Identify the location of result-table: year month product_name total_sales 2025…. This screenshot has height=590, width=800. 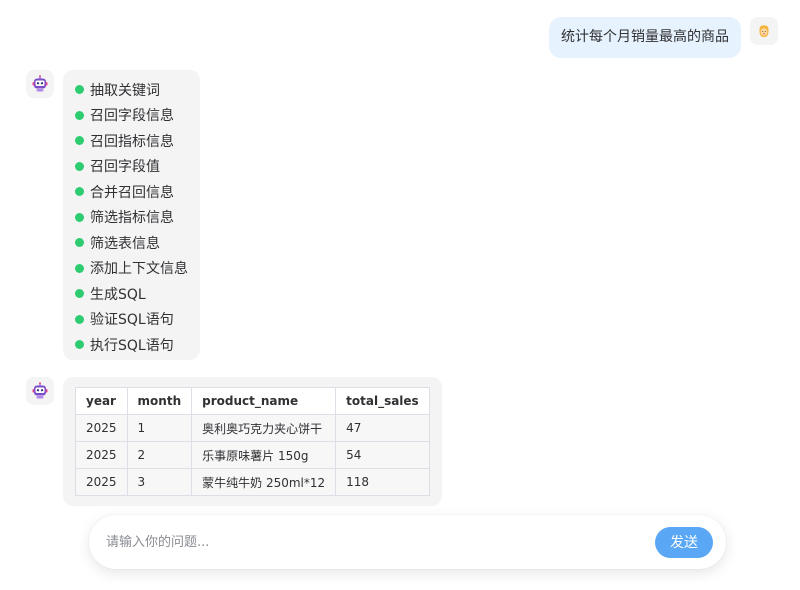
(252, 441).